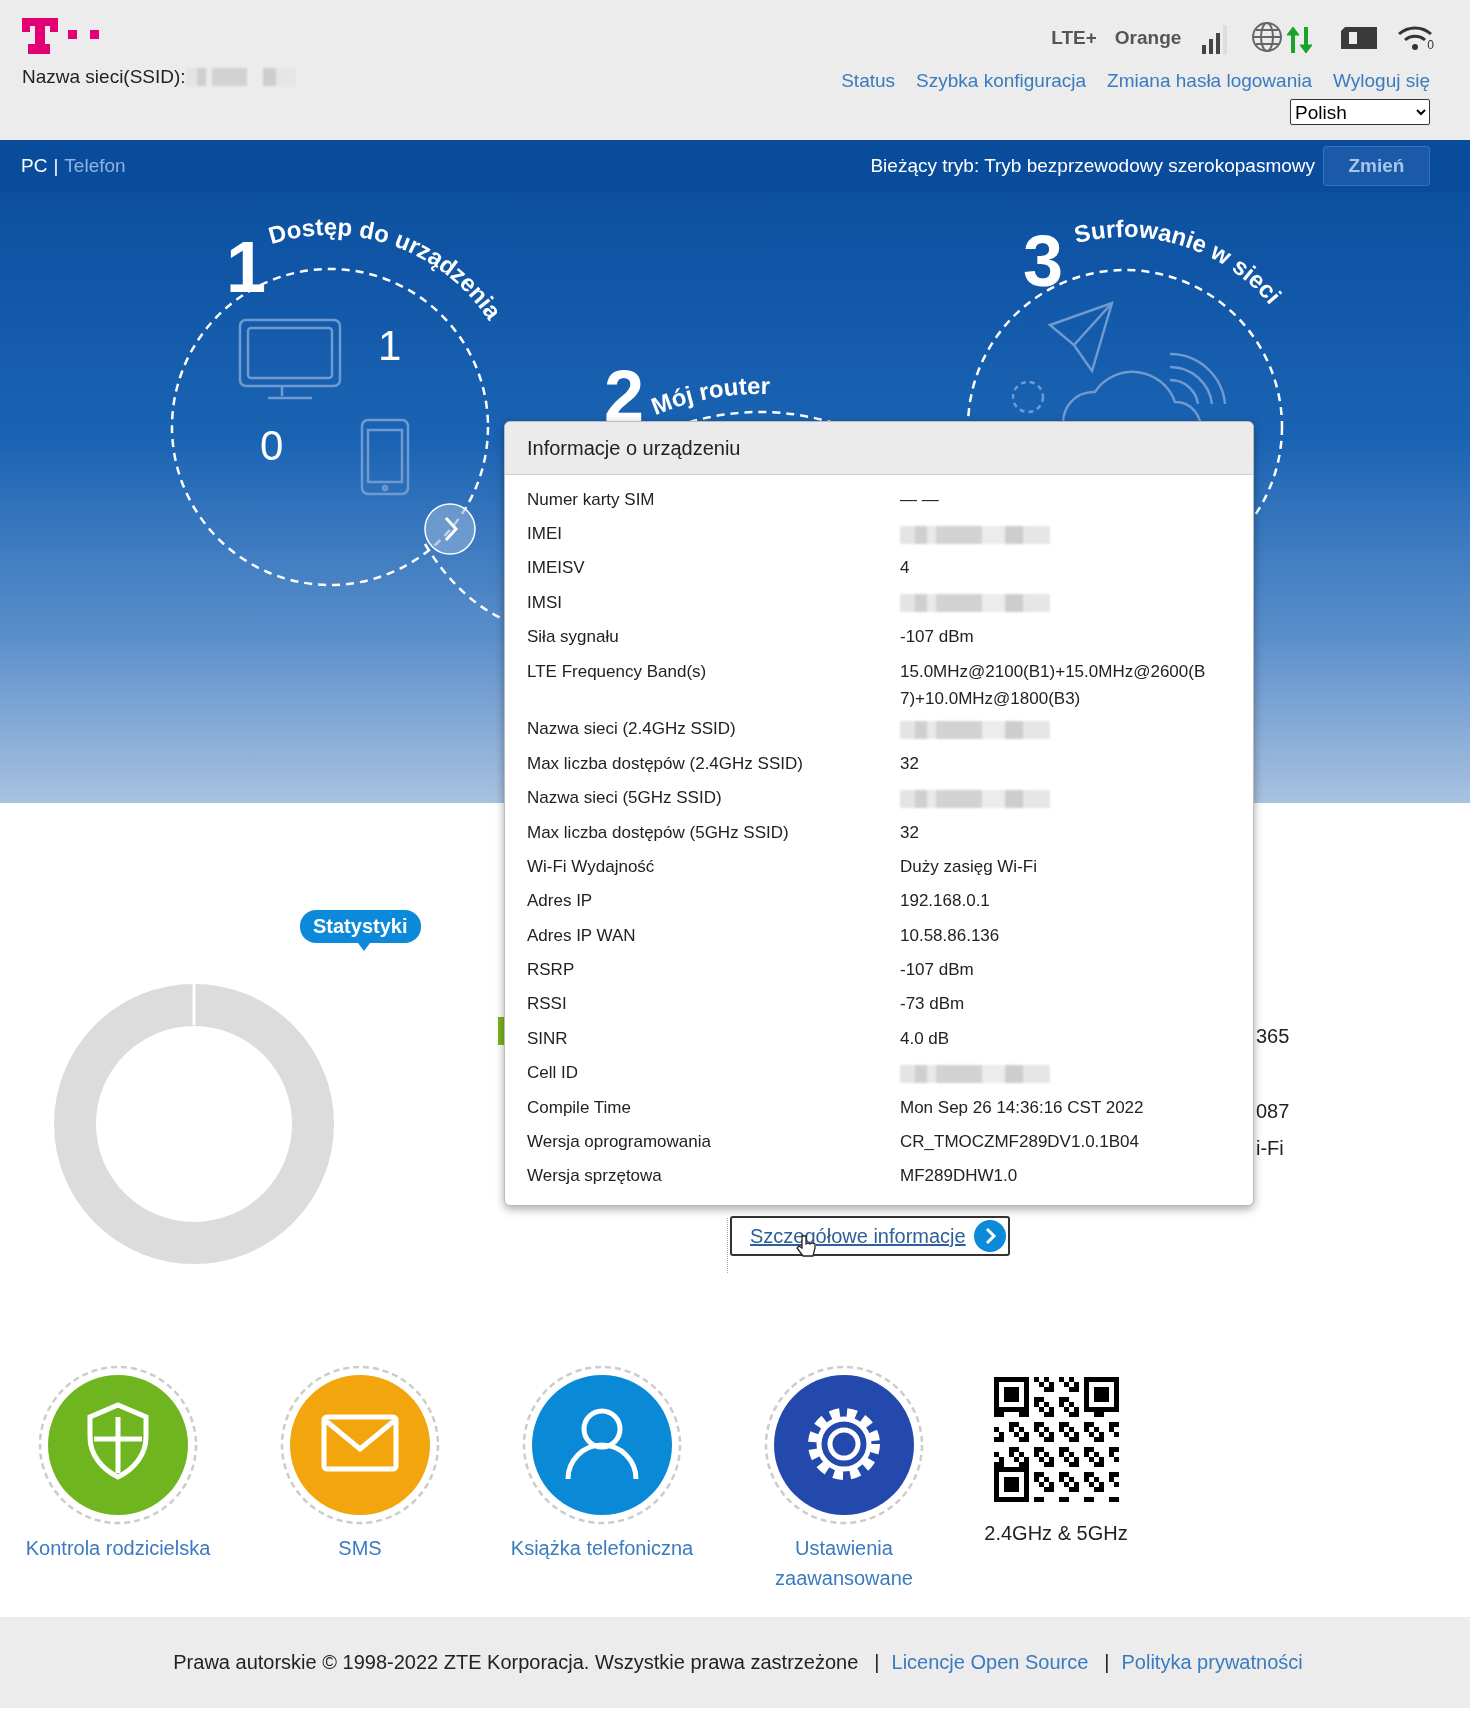  Describe the element at coordinates (959, 1176) in the screenshot. I see `info-value: MF289DHW1.0` at that location.